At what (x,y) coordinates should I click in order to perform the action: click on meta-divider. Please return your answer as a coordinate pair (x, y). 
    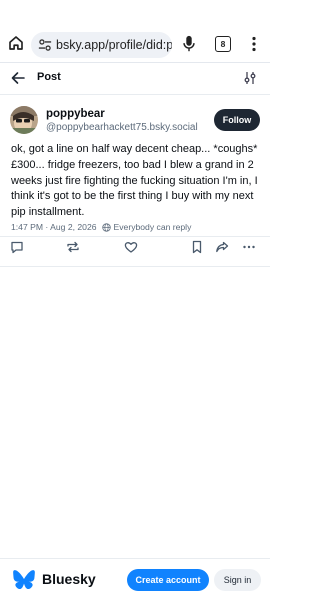
    Looking at the image, I should click on (135, 236).